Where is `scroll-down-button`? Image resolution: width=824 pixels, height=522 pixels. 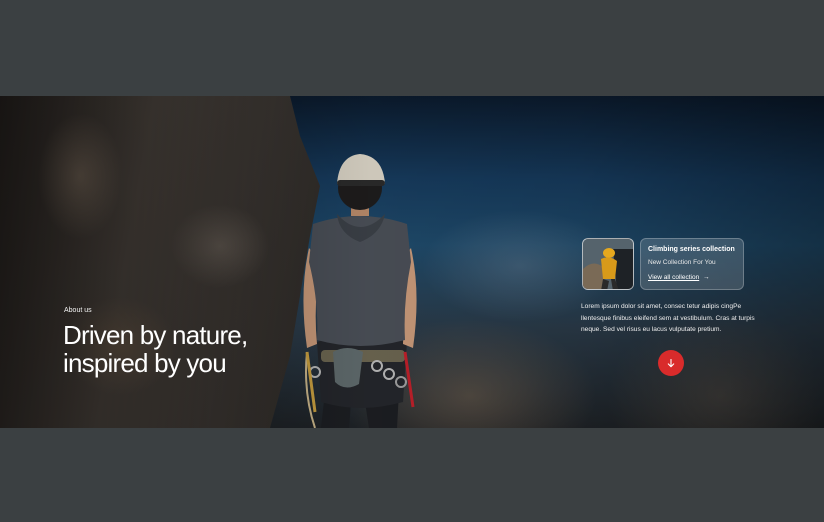 scroll-down-button is located at coordinates (671, 363).